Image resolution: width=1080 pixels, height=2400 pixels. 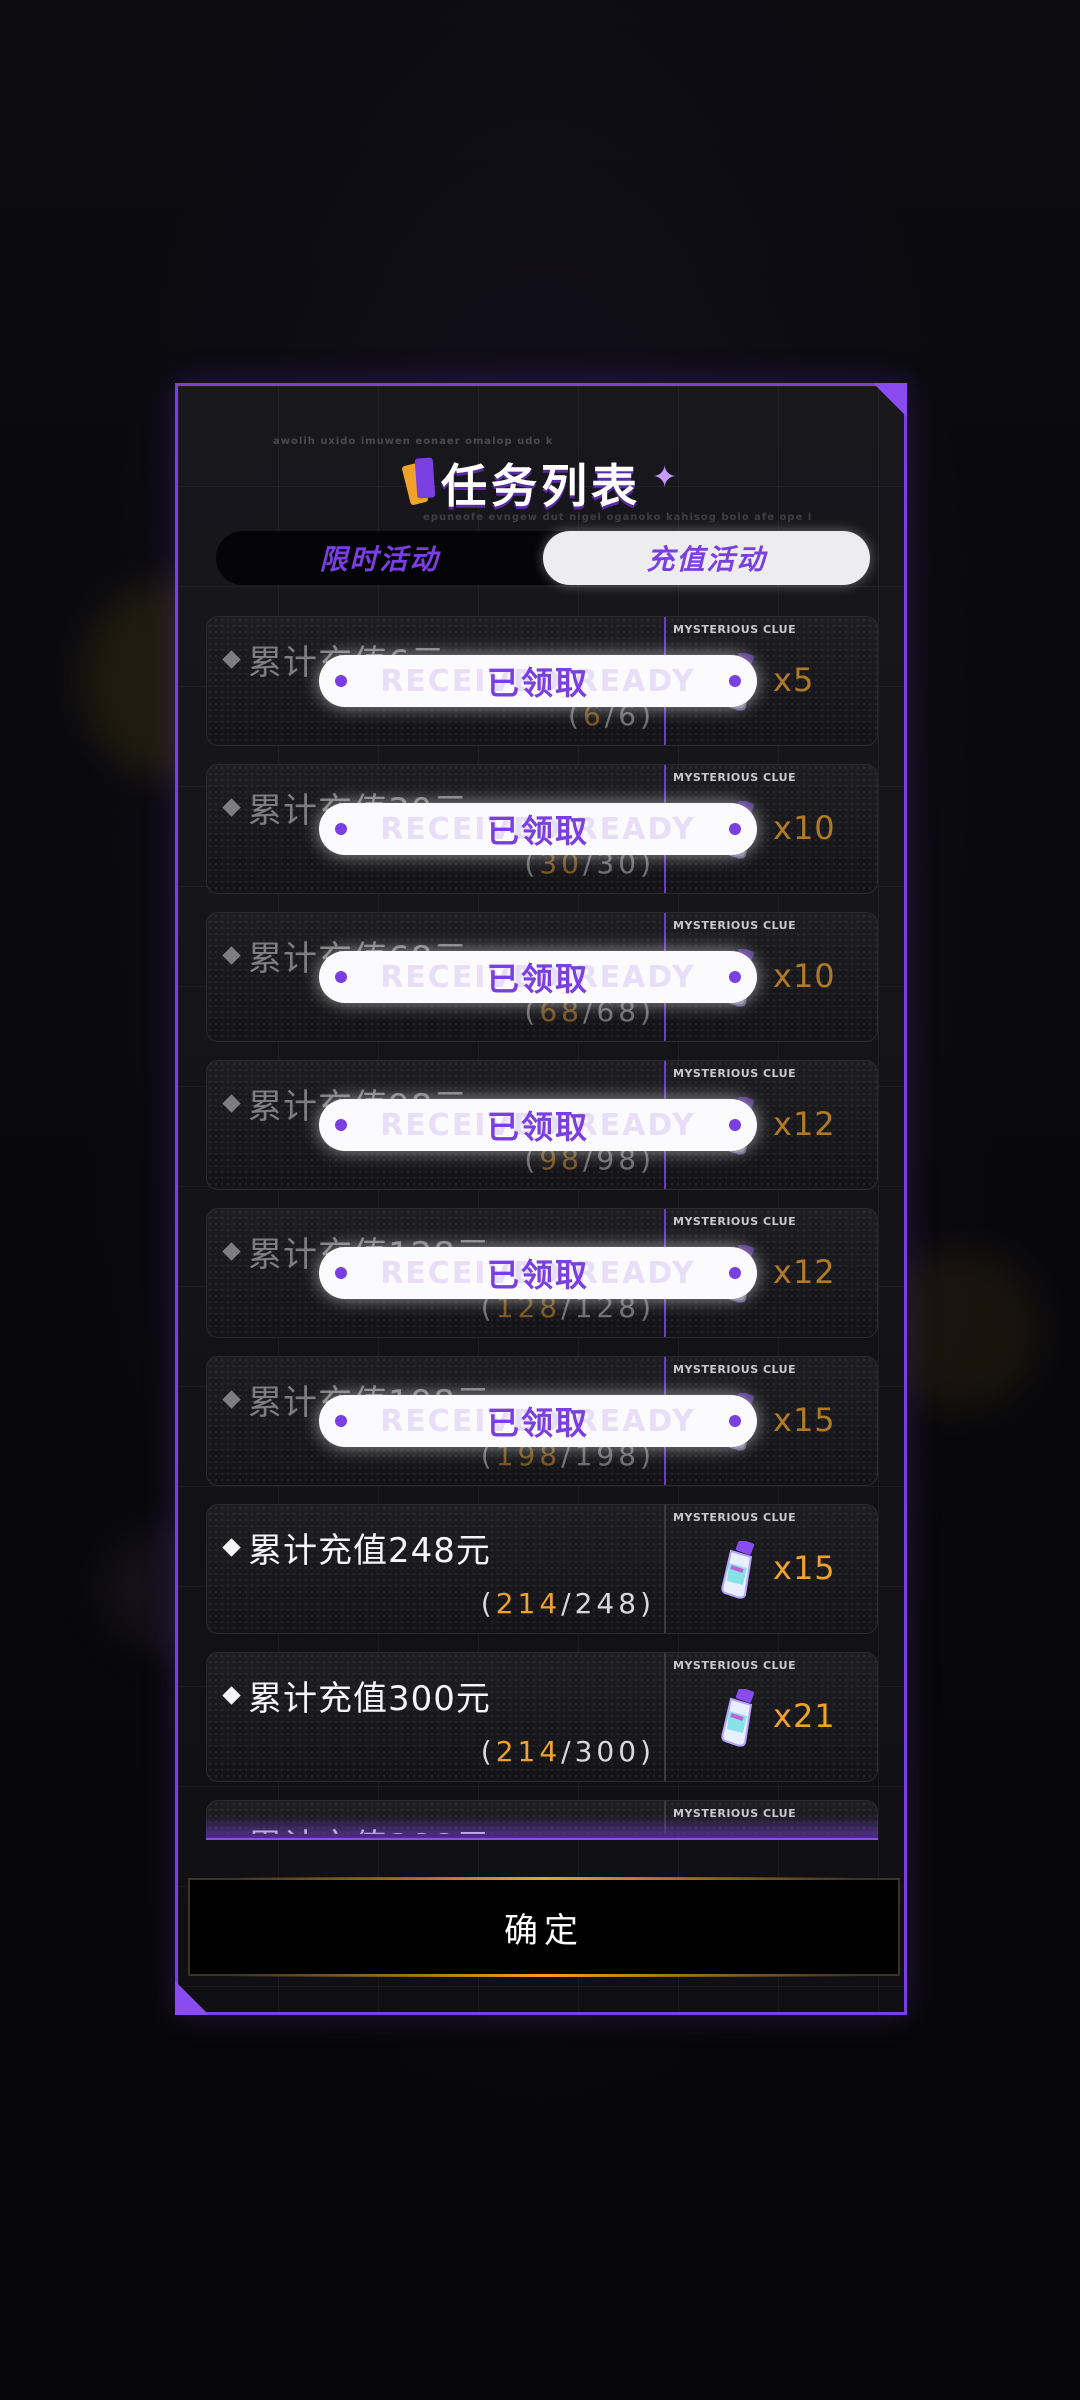 What do you see at coordinates (567, 1751) in the screenshot?
I see `task-progress: (214/300)` at bounding box center [567, 1751].